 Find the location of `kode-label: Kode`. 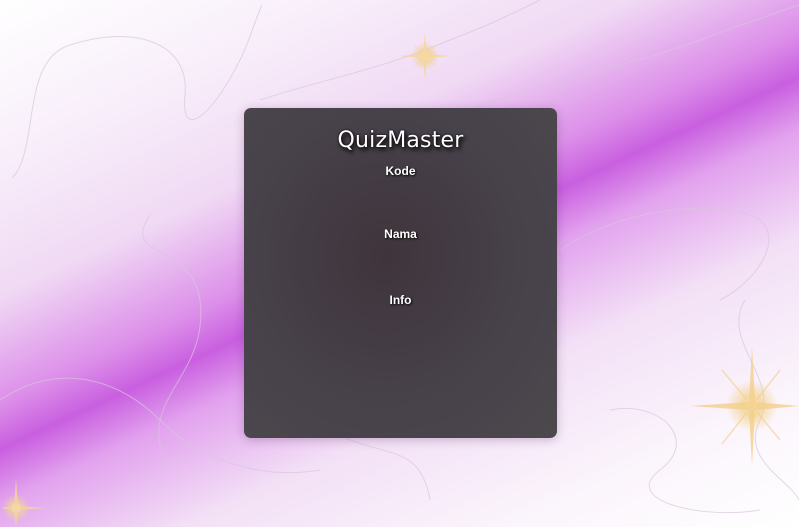

kode-label: Kode is located at coordinates (400, 171).